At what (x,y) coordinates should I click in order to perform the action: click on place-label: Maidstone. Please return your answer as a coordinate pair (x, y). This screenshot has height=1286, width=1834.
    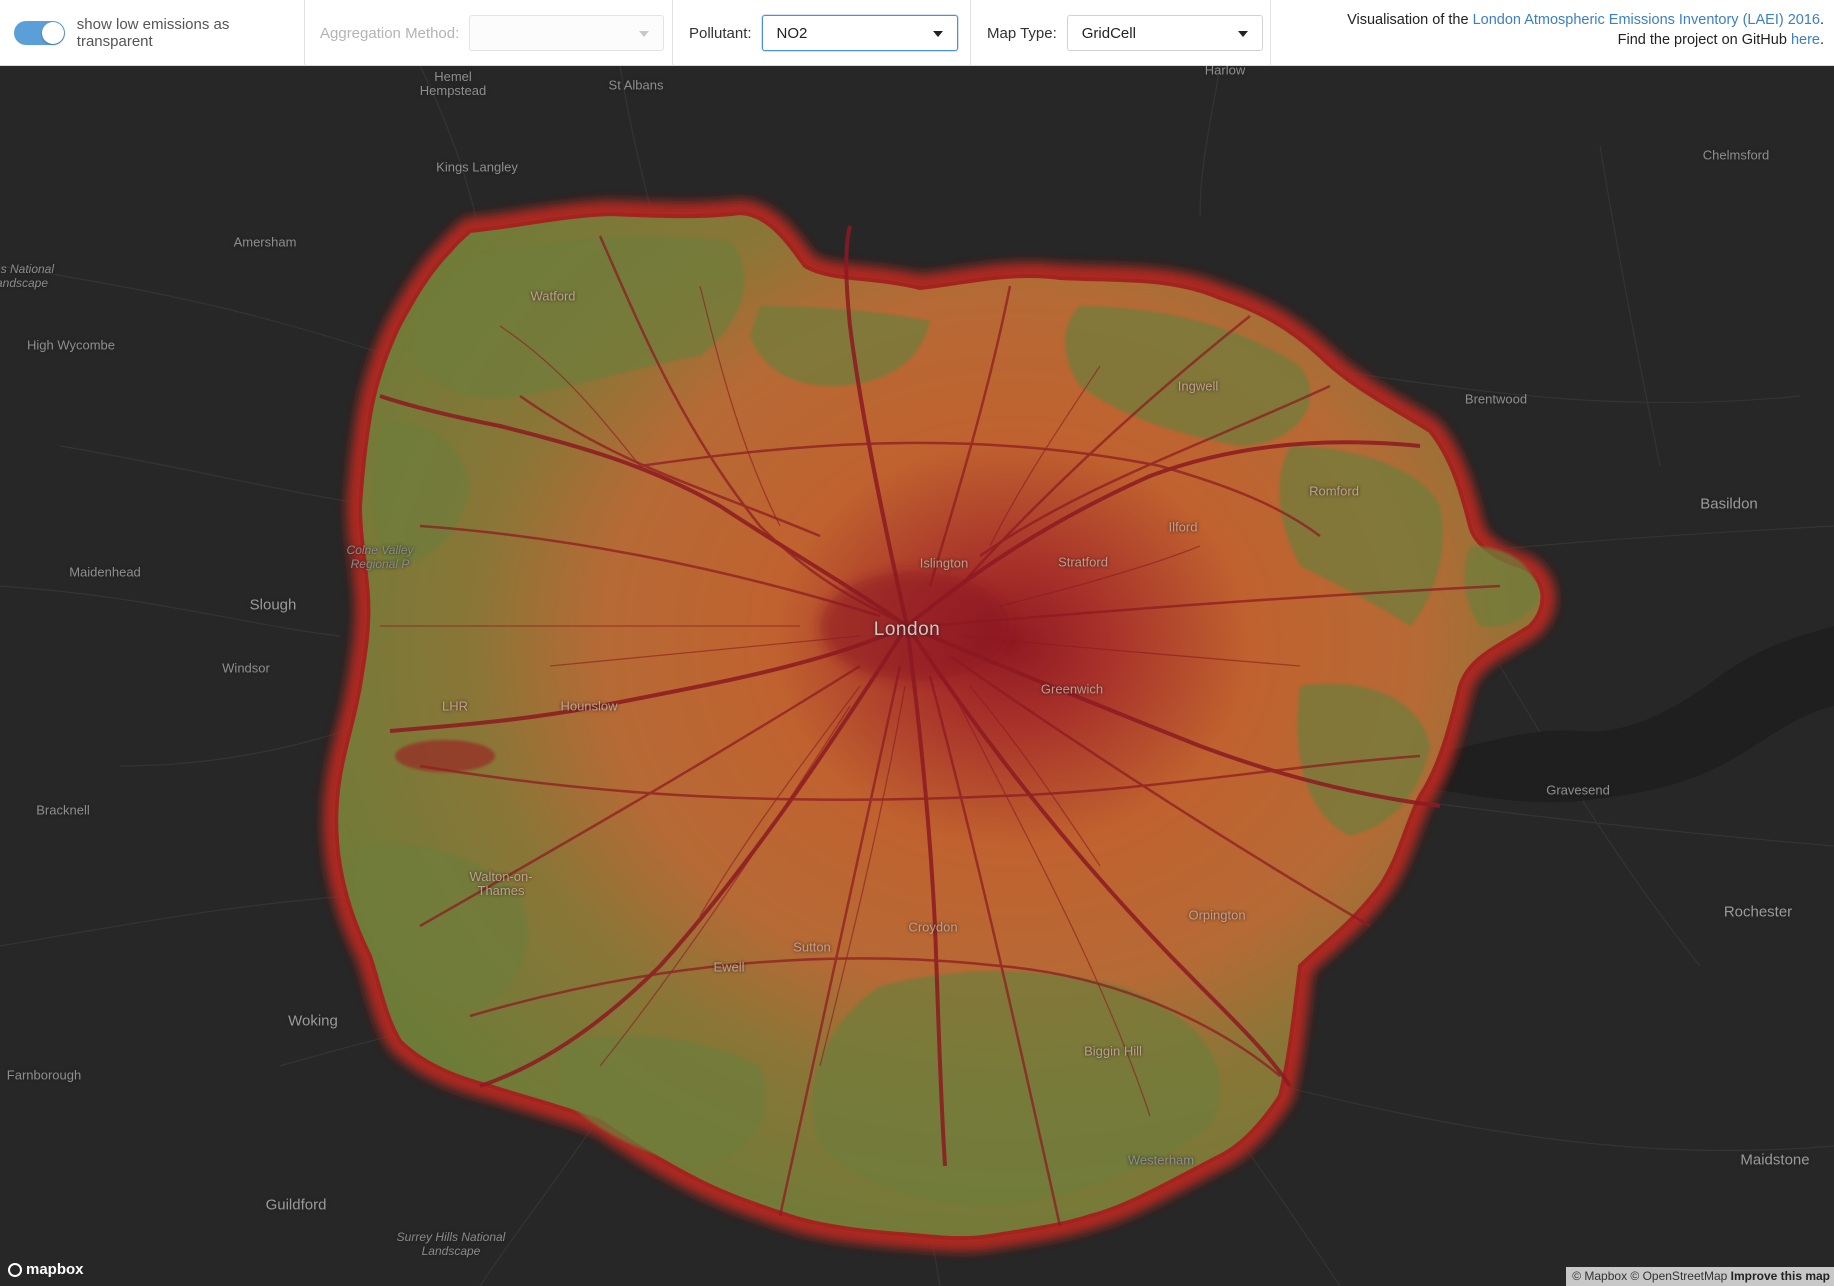
    Looking at the image, I should click on (1775, 1160).